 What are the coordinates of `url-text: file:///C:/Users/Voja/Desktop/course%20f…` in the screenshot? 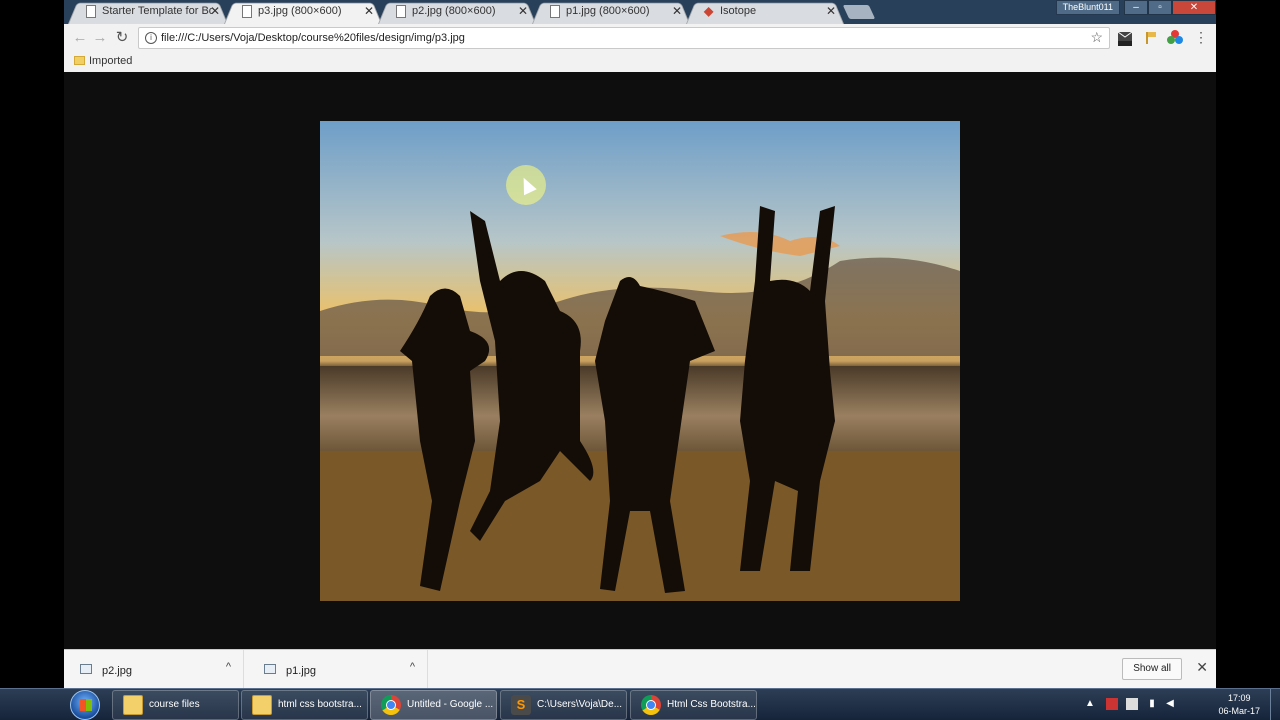 It's located at (313, 38).